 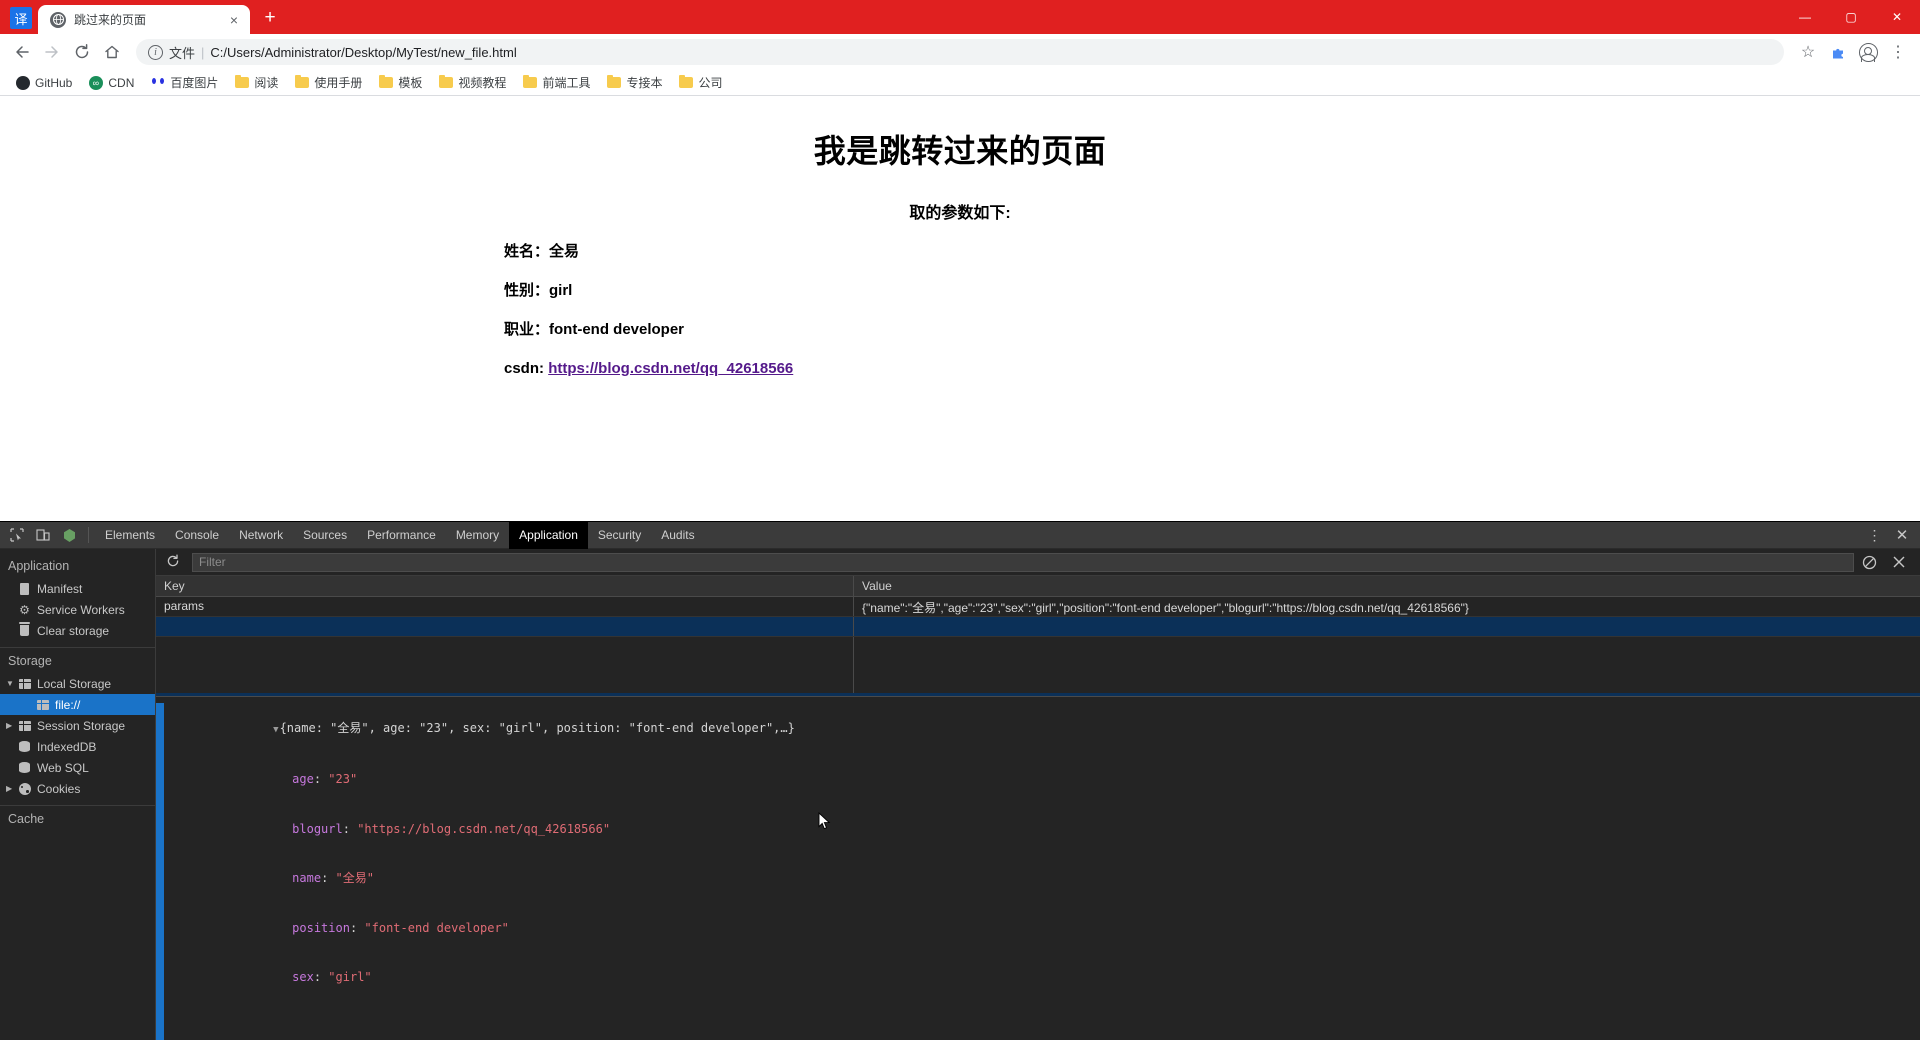 What do you see at coordinates (338, 83) in the screenshot?
I see `bookmark-label: 使用手册` at bounding box center [338, 83].